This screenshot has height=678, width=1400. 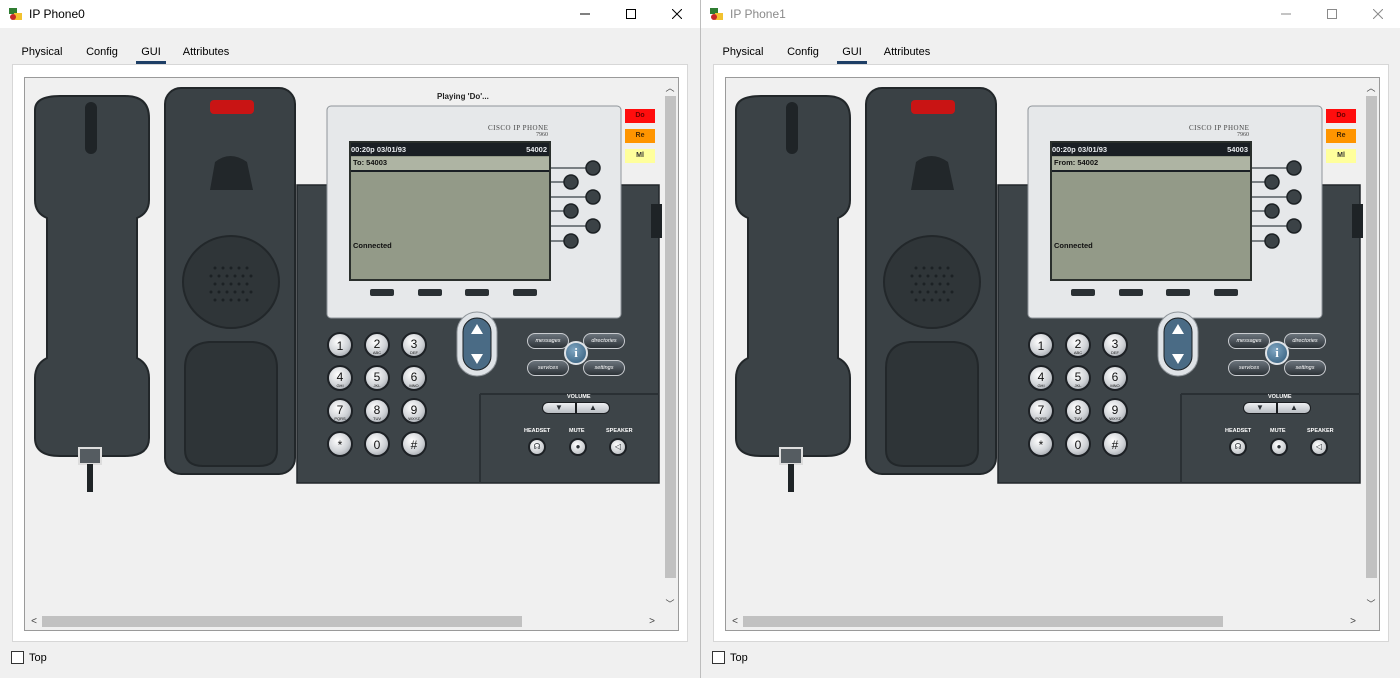 What do you see at coordinates (718, 657) in the screenshot?
I see `top-checkbox` at bounding box center [718, 657].